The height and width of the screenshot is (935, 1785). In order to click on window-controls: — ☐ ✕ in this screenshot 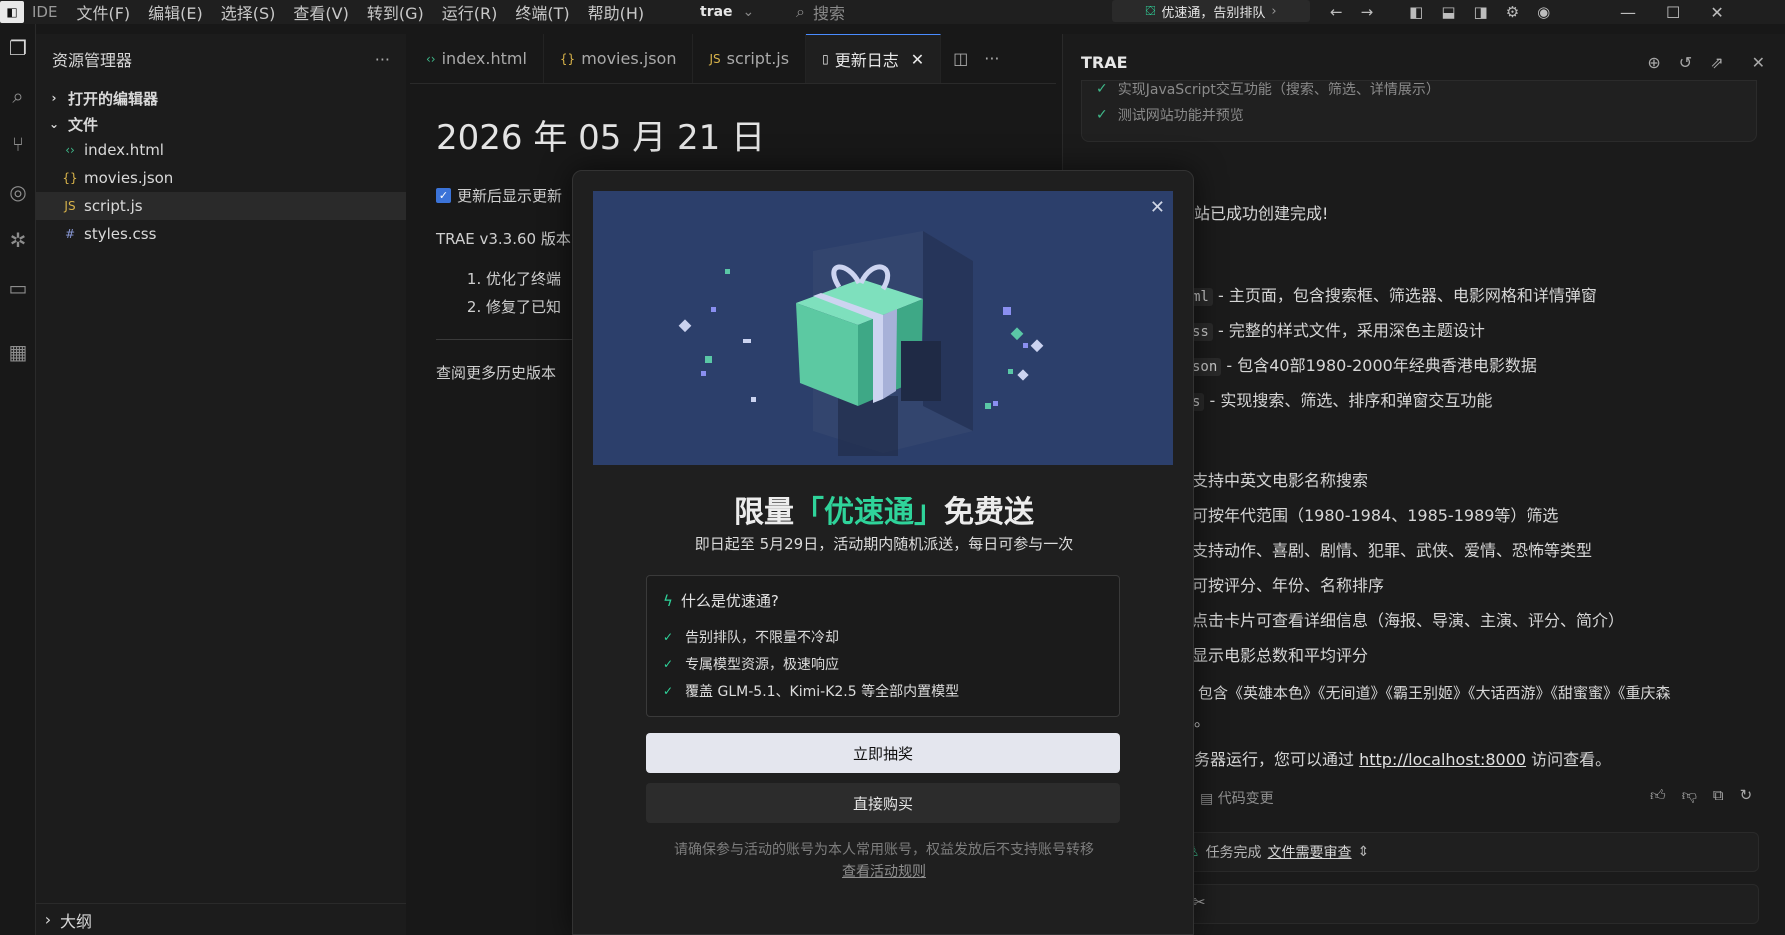, I will do `click(1672, 12)`.